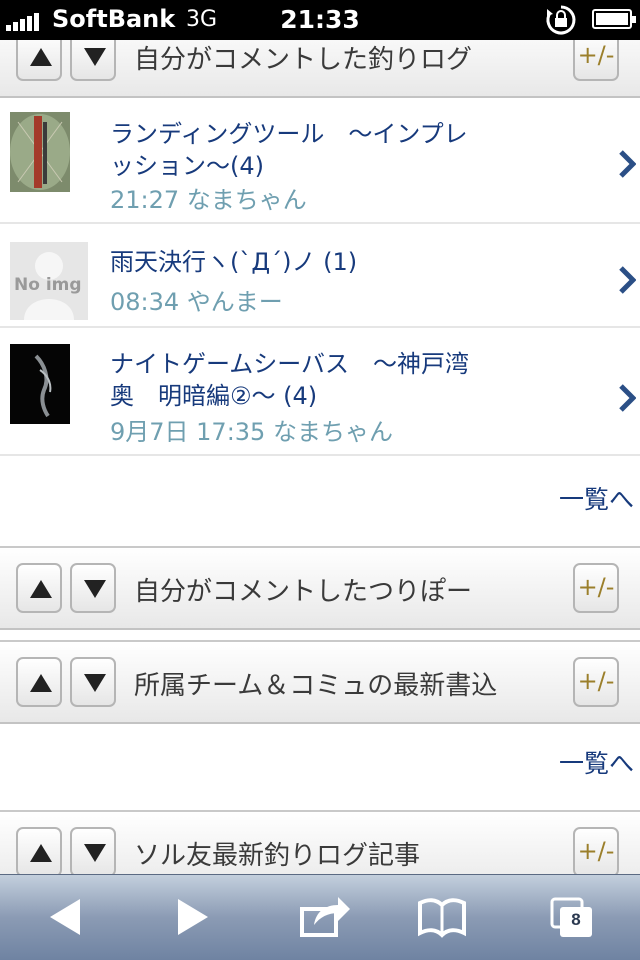 The width and height of the screenshot is (640, 960). Describe the element at coordinates (300, 380) in the screenshot. I see `log-title: ナイトゲームシーバス ～神戸湾奥 明暗編②～ (4)` at that location.